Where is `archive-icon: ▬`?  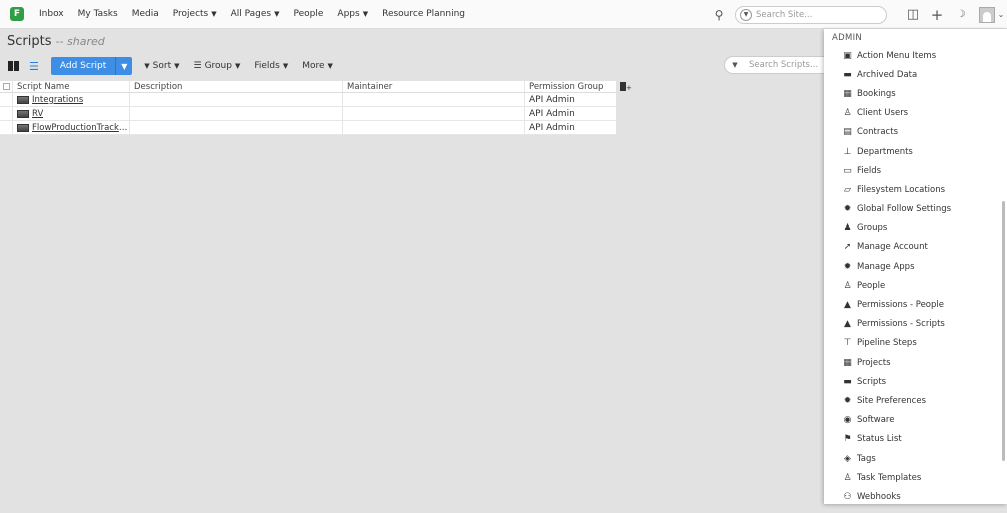 archive-icon: ▬ is located at coordinates (847, 74).